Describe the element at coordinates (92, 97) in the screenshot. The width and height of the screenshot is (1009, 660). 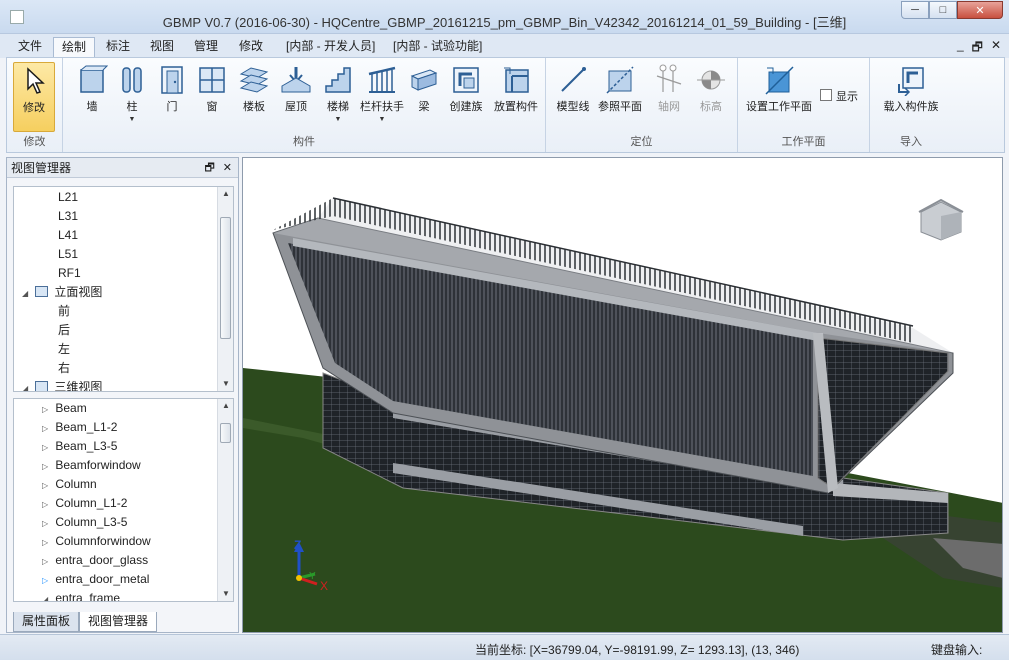
I see `wall-button: 墙` at that location.